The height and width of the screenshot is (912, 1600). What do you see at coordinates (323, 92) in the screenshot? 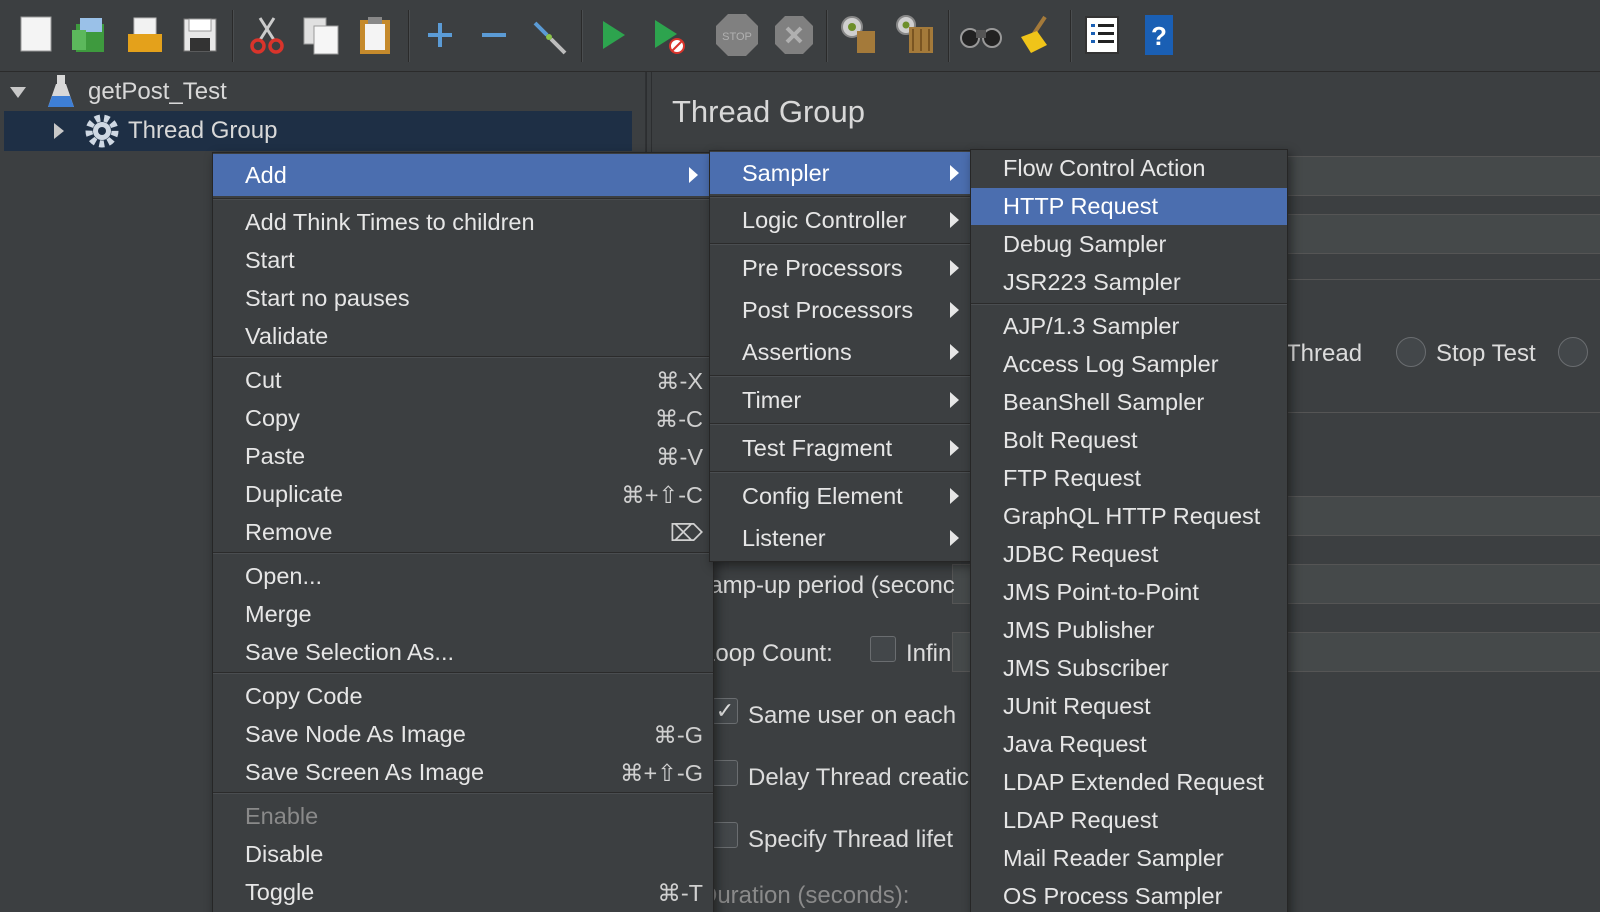
I see `tree-node-test-plan: getPost_Test` at bounding box center [323, 92].